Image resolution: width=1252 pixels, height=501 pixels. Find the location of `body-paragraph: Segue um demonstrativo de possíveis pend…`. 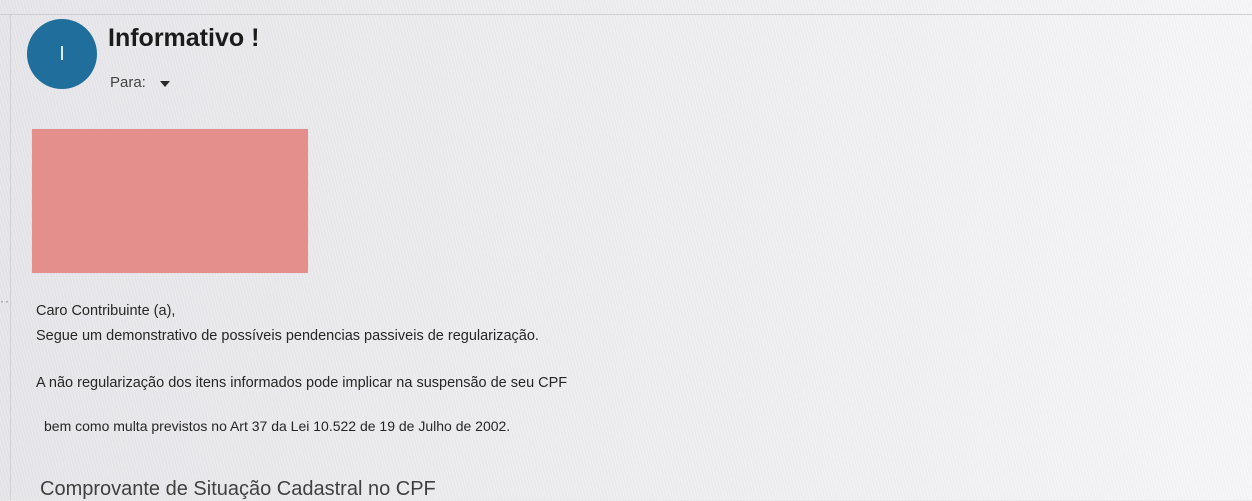

body-paragraph: Segue um demonstrativo de possíveis pend… is located at coordinates (287, 336).